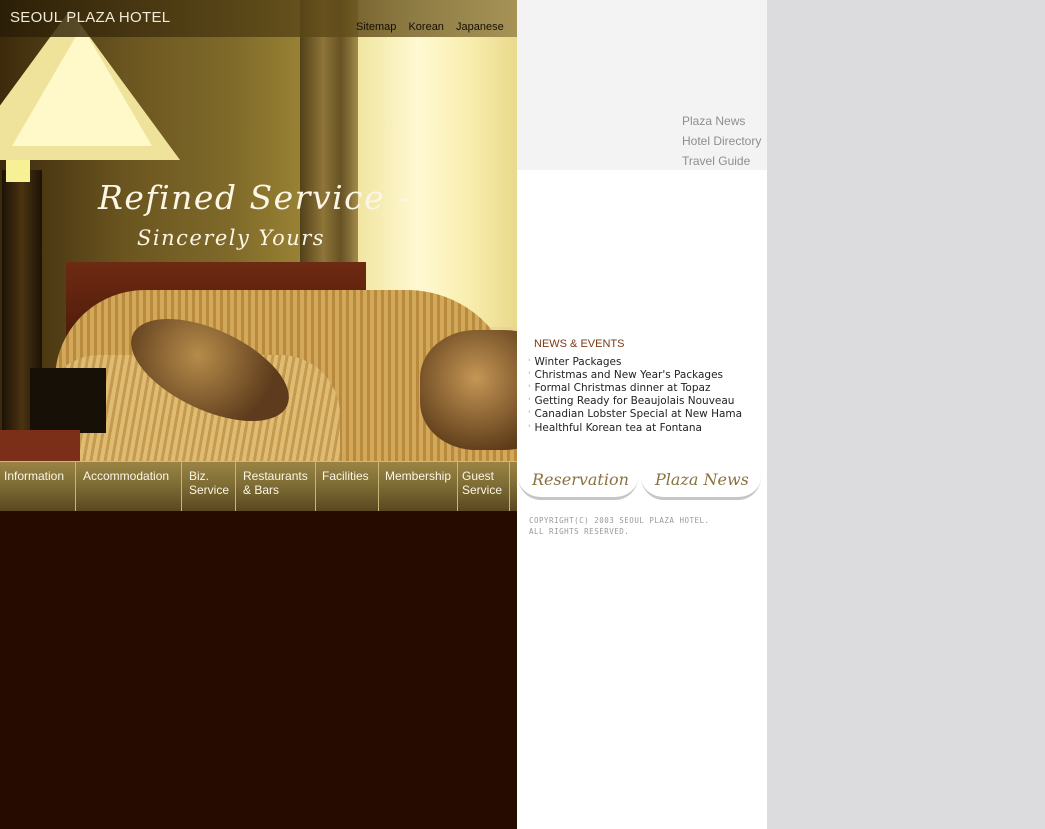 The height and width of the screenshot is (829, 1045). I want to click on news-item: ' Formal Christmas dinner at Topaz, so click(619, 388).